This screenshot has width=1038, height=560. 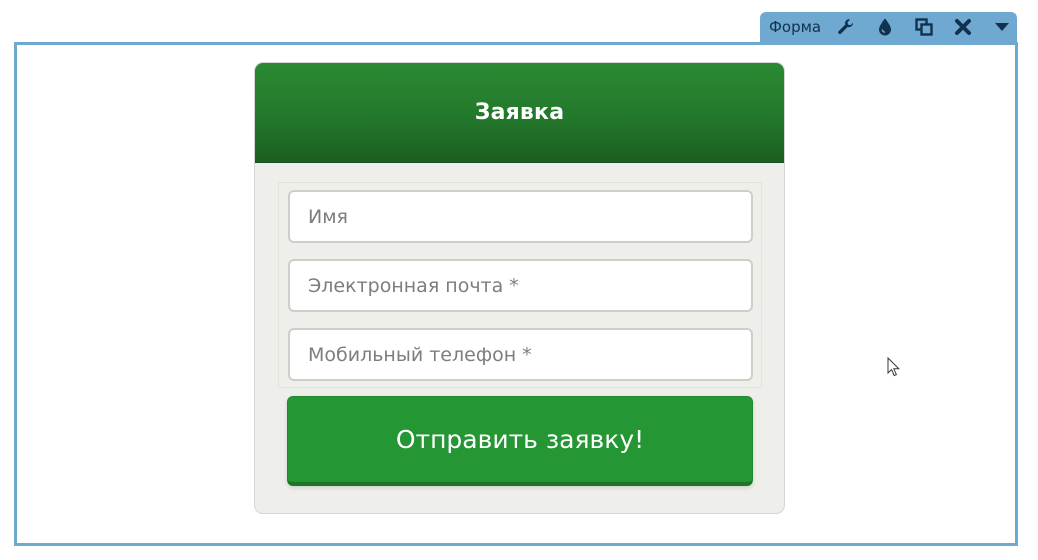 I want to click on wrench-icon, so click(x=846, y=27).